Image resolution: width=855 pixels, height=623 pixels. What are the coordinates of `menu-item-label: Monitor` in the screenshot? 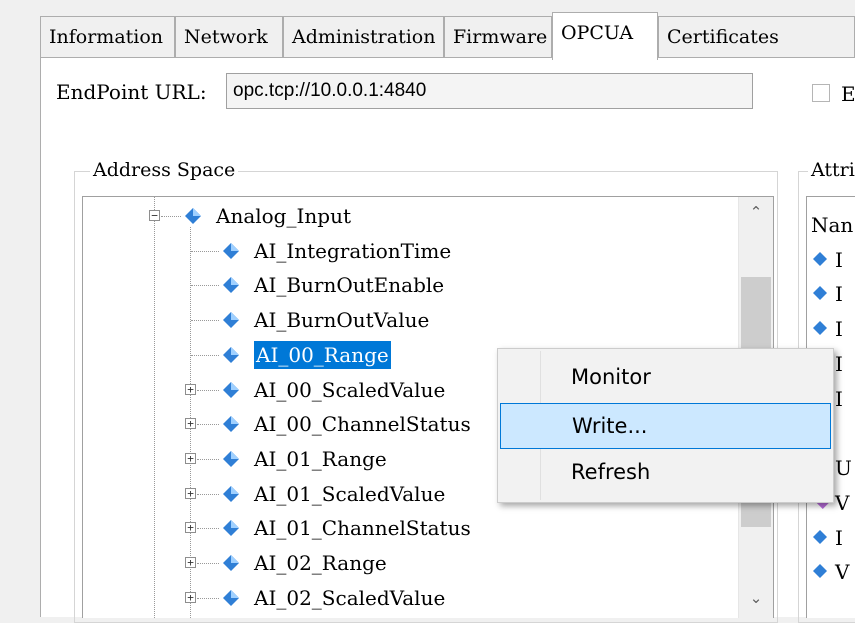 It's located at (611, 377).